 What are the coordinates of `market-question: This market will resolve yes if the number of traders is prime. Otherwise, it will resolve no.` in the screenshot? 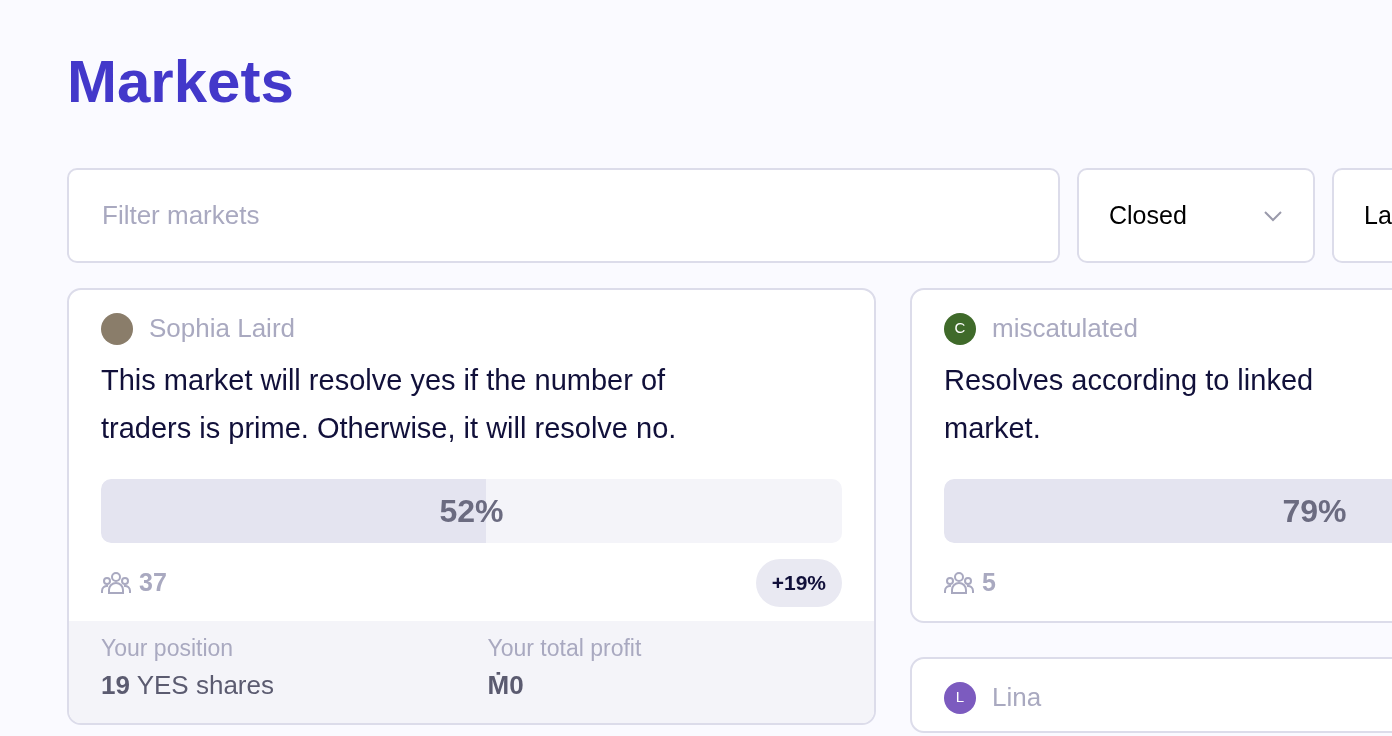 It's located at (389, 404).